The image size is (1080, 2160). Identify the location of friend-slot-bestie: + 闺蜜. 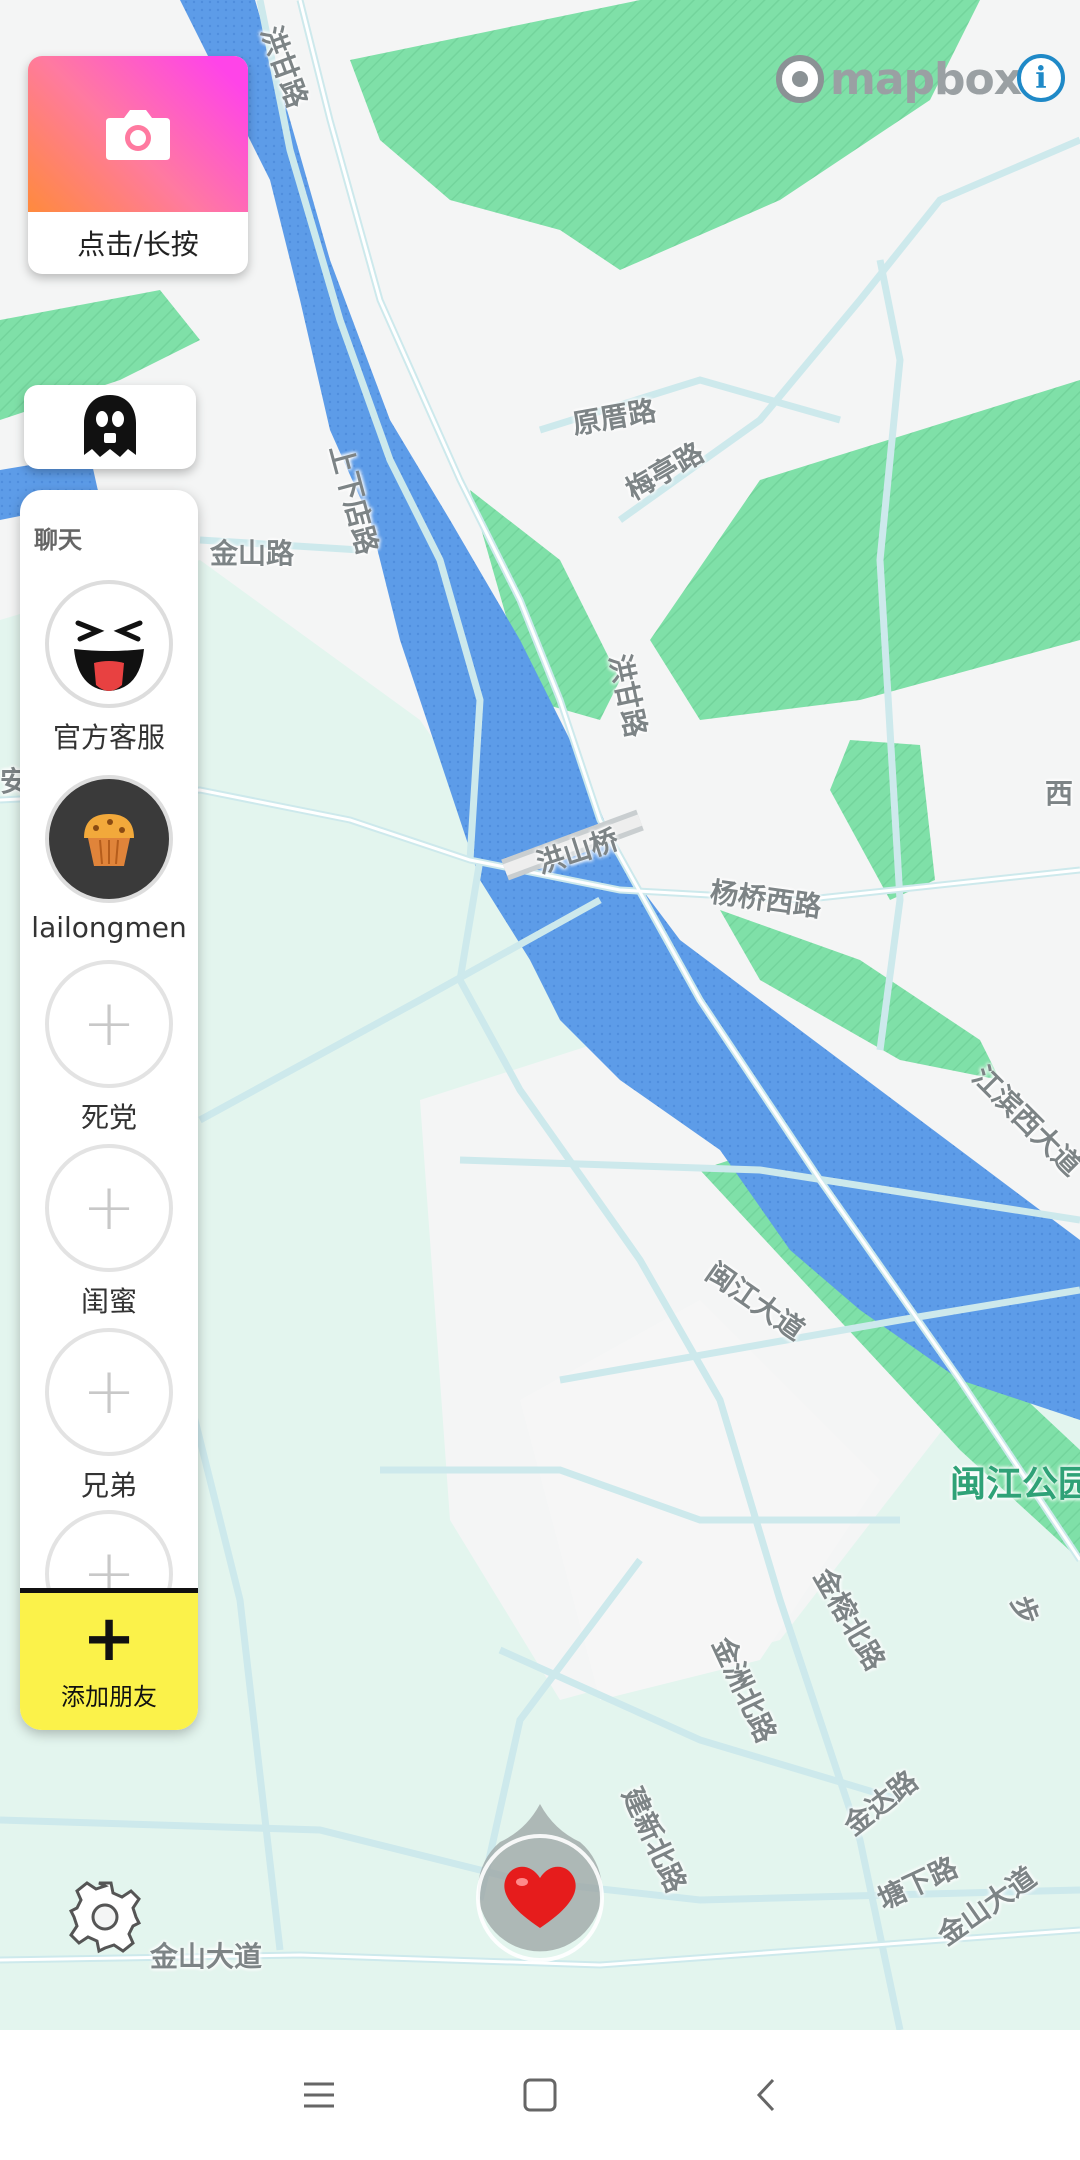
(109, 1232).